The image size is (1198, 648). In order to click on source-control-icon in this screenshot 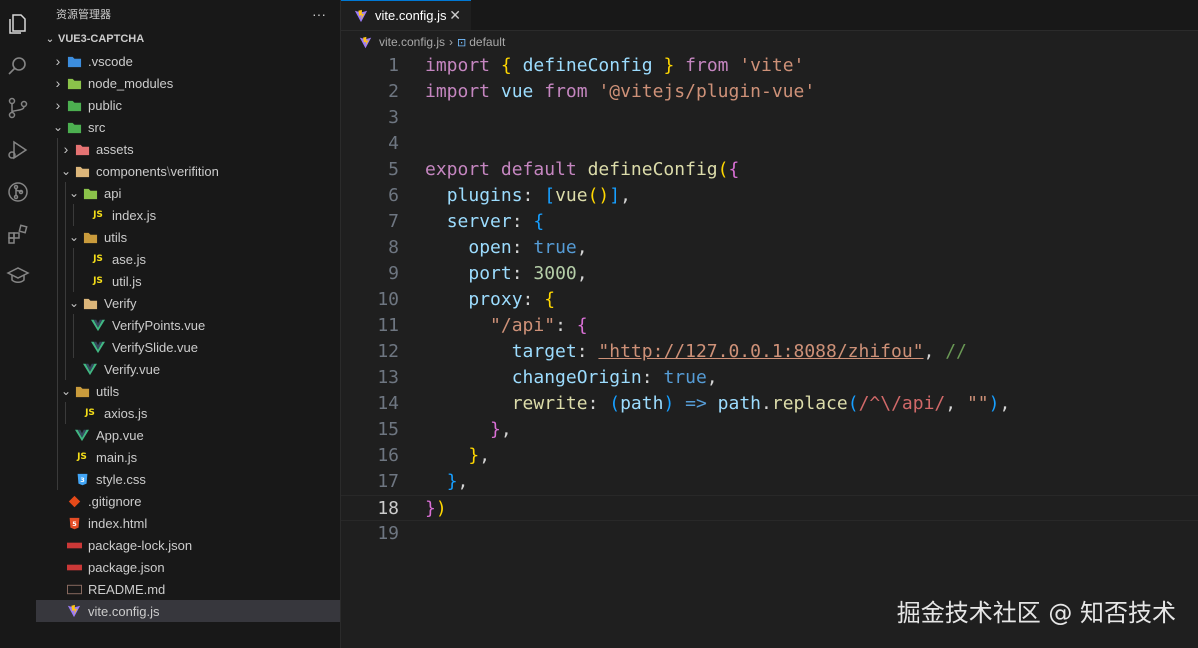, I will do `click(18, 108)`.